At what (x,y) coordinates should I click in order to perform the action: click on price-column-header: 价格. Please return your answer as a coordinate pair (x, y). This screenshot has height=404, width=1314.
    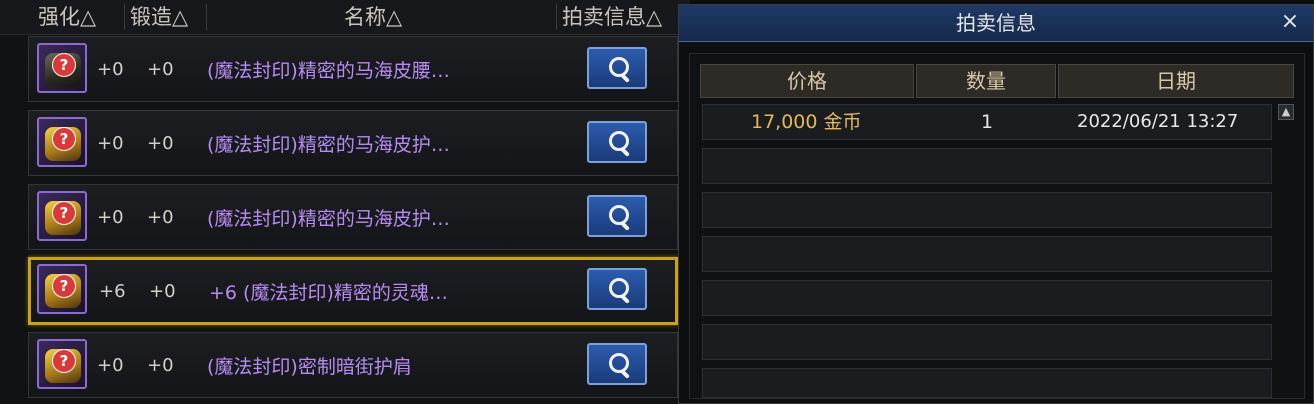
    Looking at the image, I should click on (807, 81).